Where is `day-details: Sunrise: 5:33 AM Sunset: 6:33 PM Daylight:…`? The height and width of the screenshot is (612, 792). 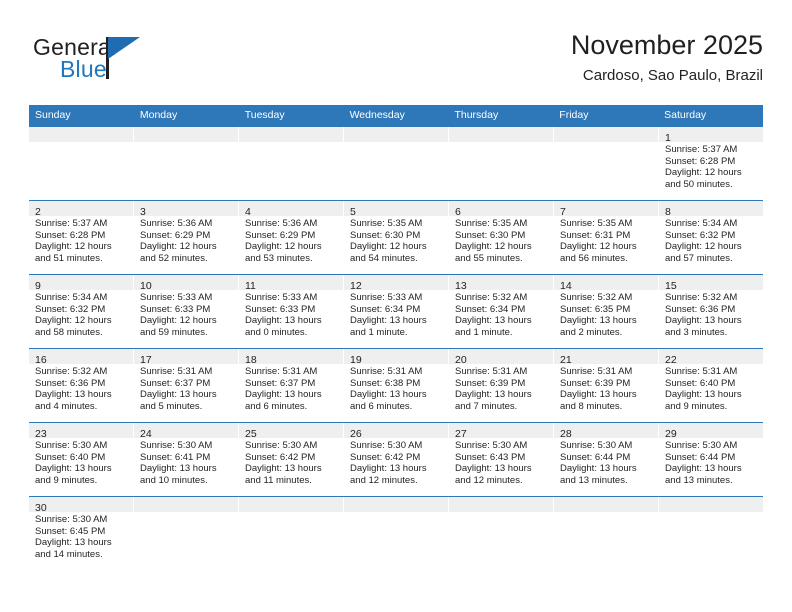
day-details: Sunrise: 5:33 AM Sunset: 6:33 PM Daylight:… is located at coordinates (291, 314).